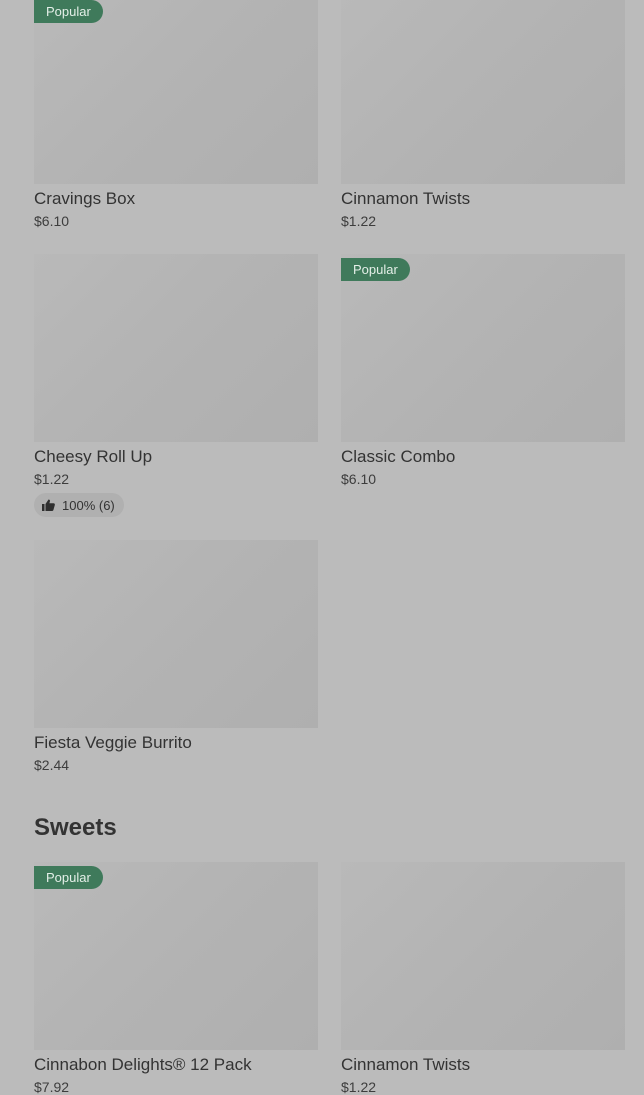 The width and height of the screenshot is (644, 1095). Describe the element at coordinates (52, 1087) in the screenshot. I see `menu-item-price: $7.92` at that location.